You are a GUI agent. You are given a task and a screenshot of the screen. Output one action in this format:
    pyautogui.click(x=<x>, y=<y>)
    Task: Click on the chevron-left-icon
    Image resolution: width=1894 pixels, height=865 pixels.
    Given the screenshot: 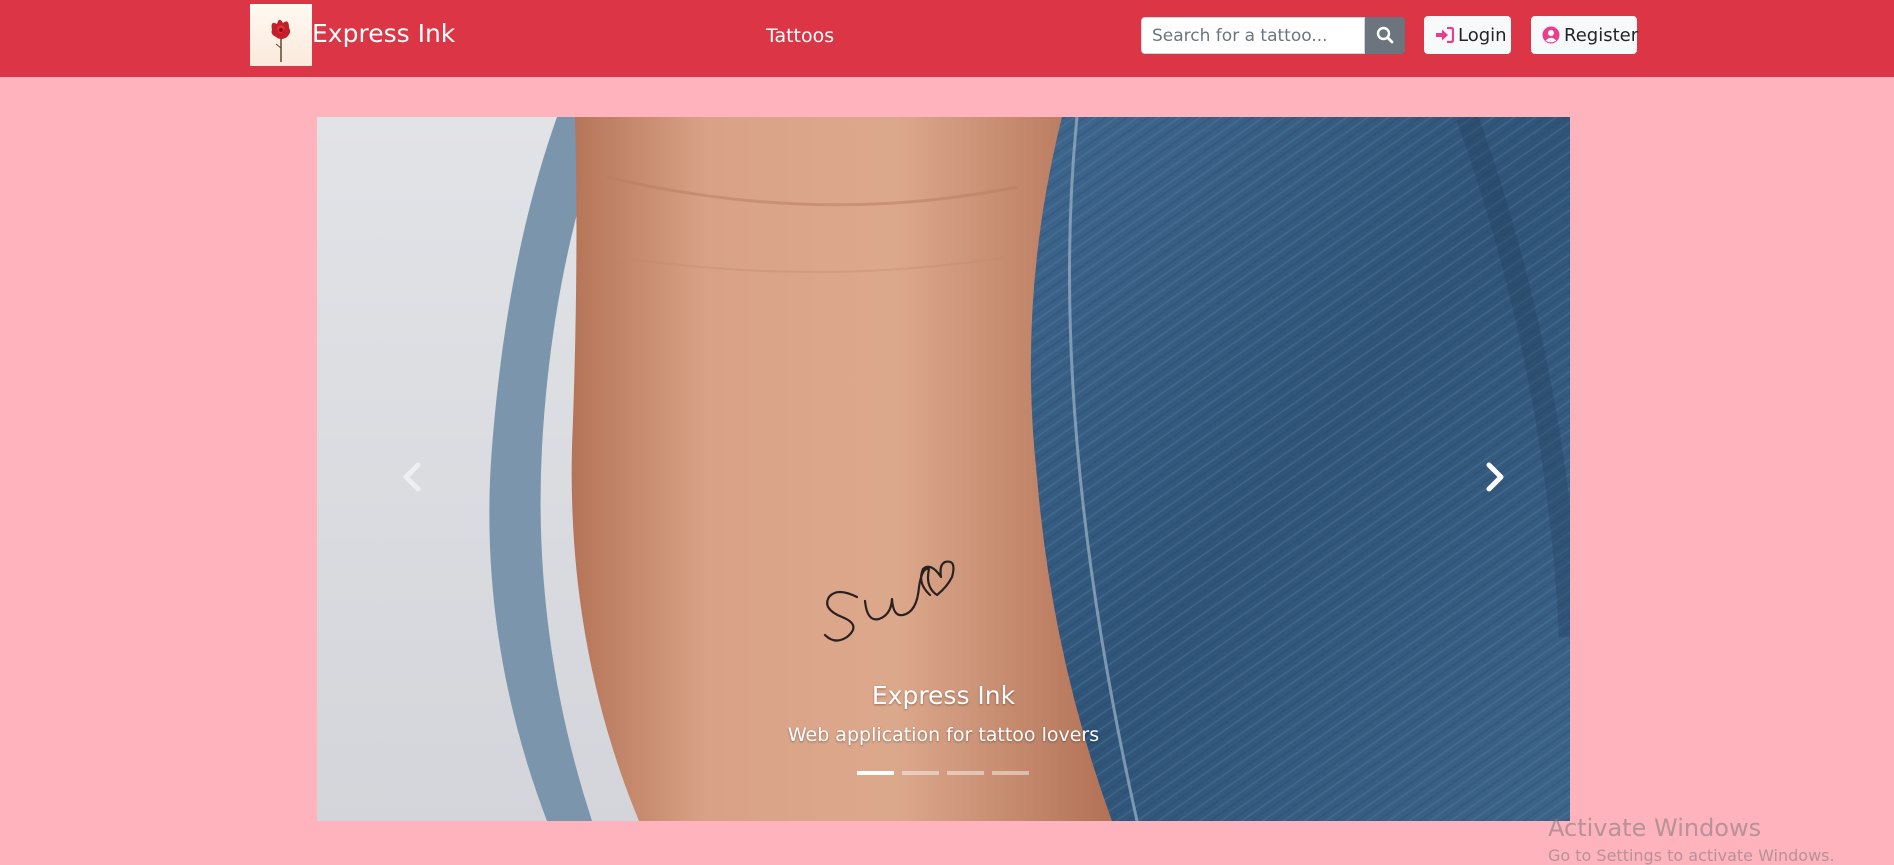 What is the action you would take?
    pyautogui.click(x=412, y=477)
    